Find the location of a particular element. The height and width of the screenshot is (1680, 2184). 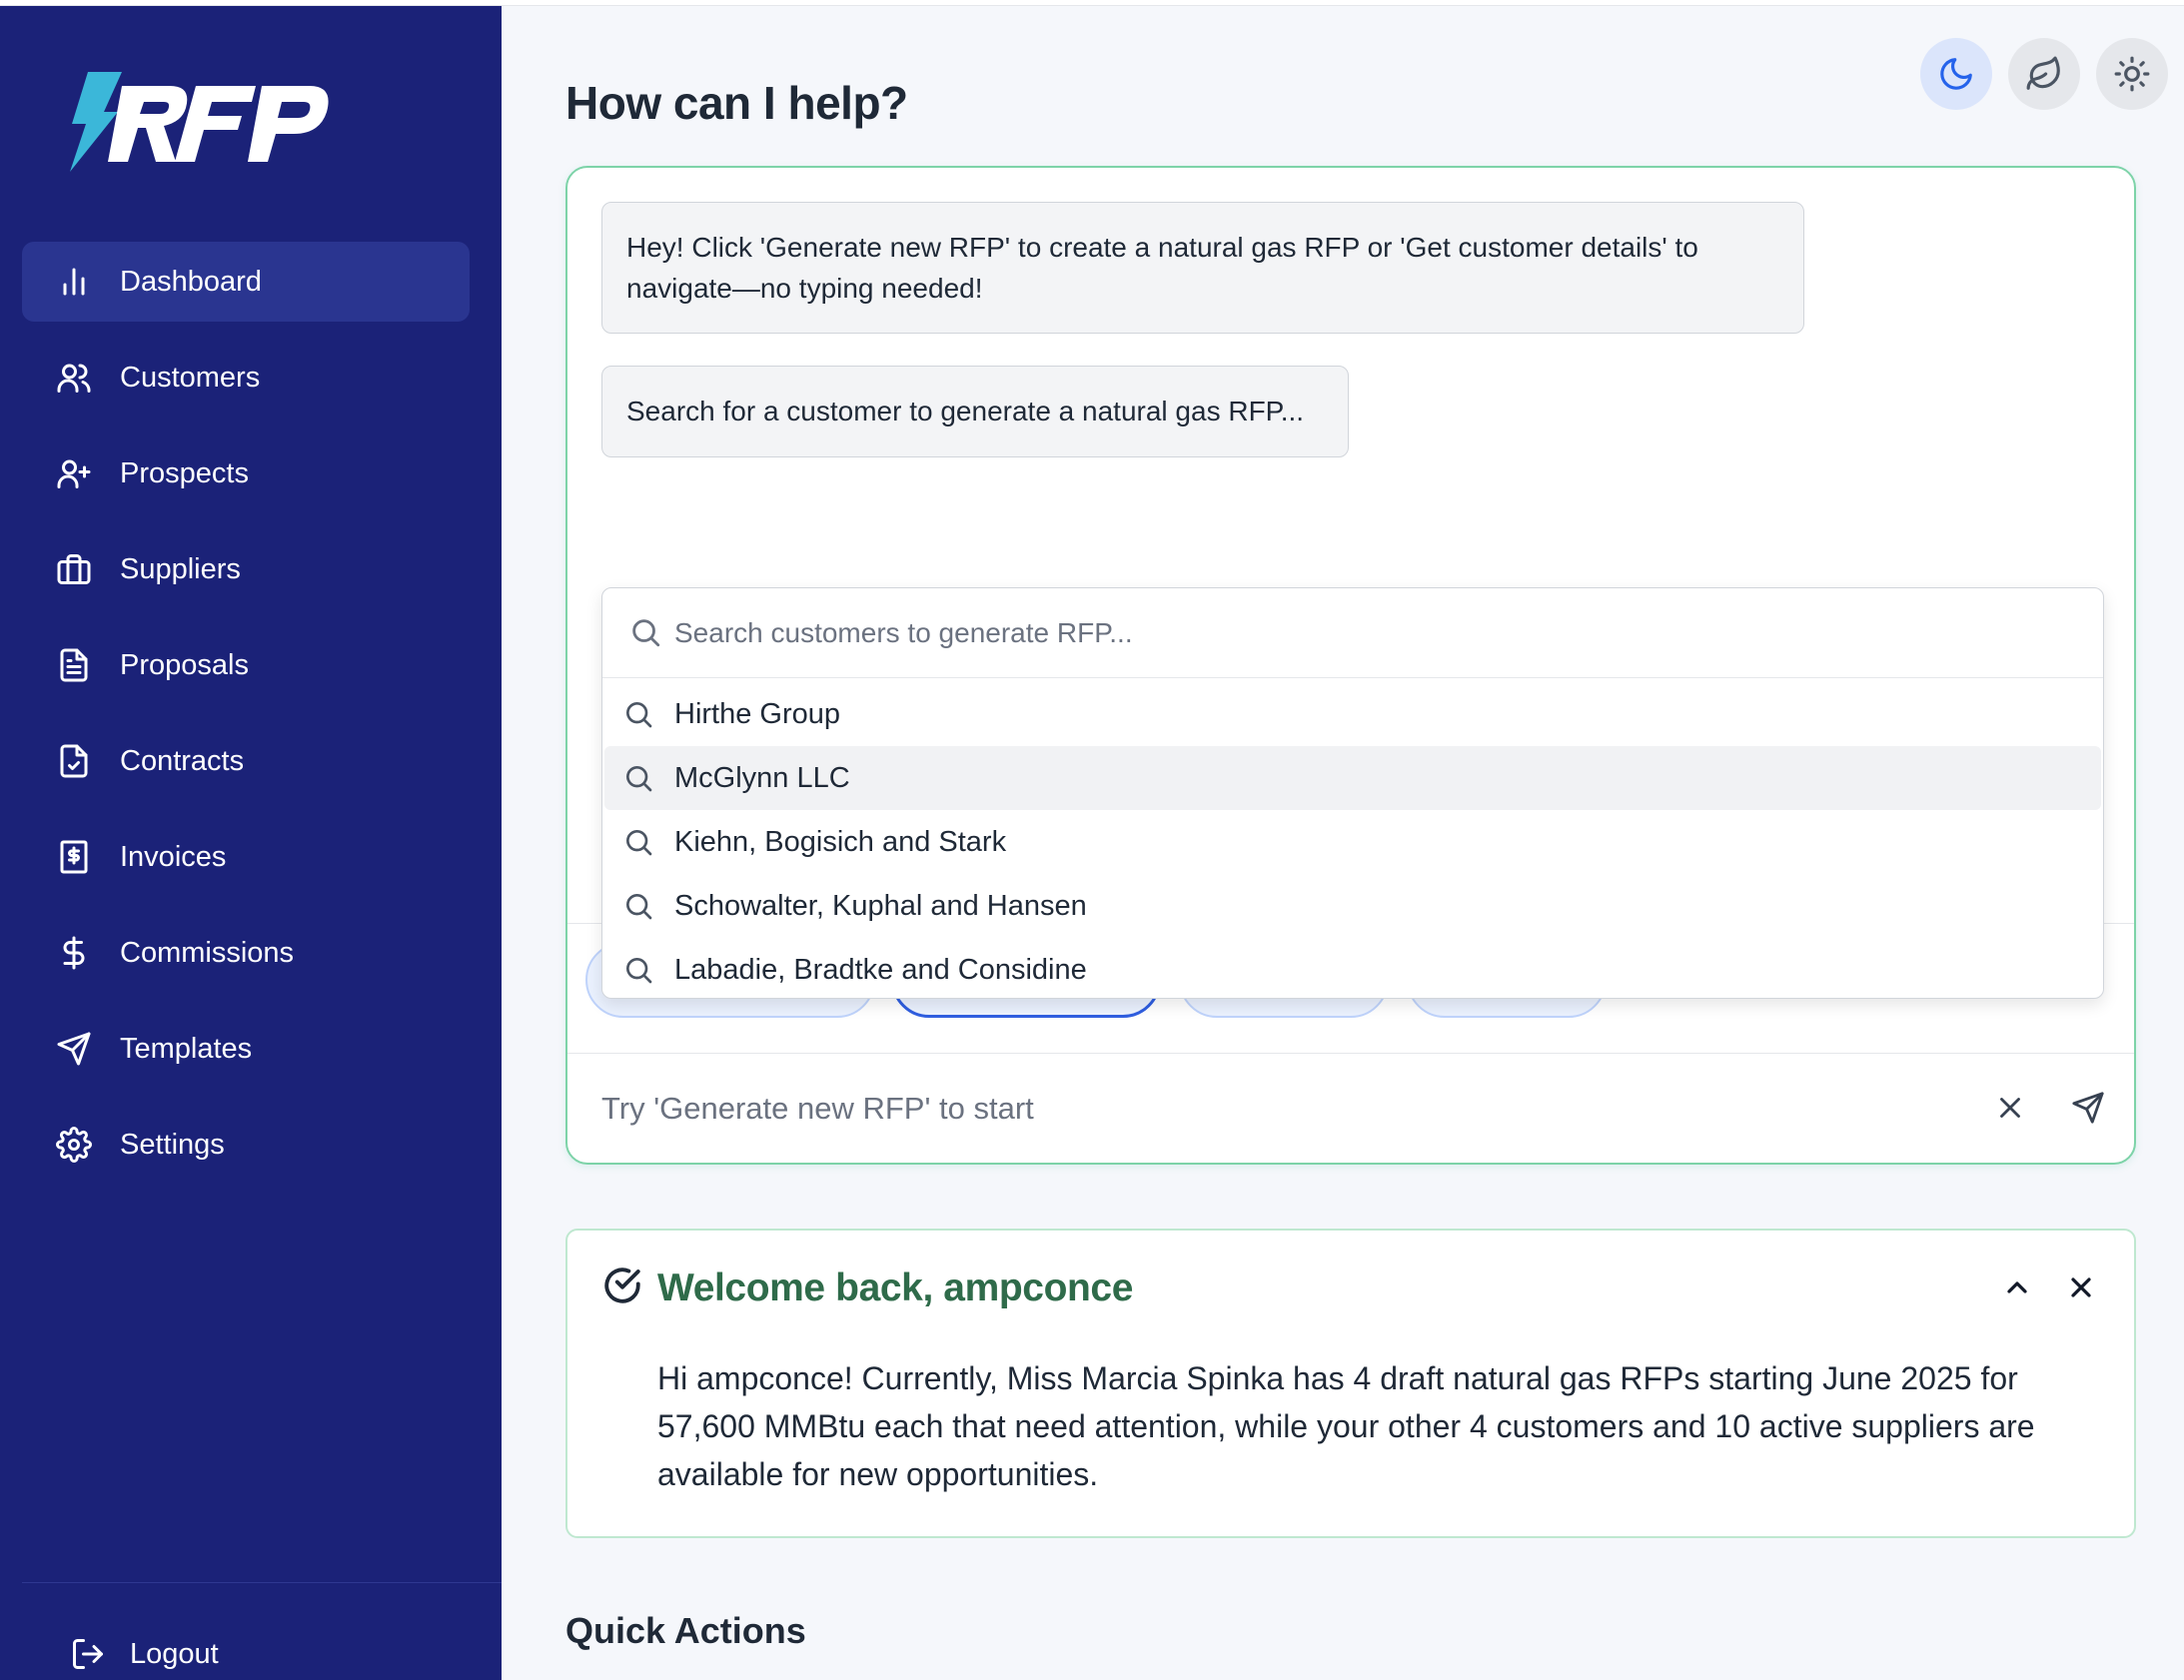

sidebar-item-customers: Customers is located at coordinates (246, 378).